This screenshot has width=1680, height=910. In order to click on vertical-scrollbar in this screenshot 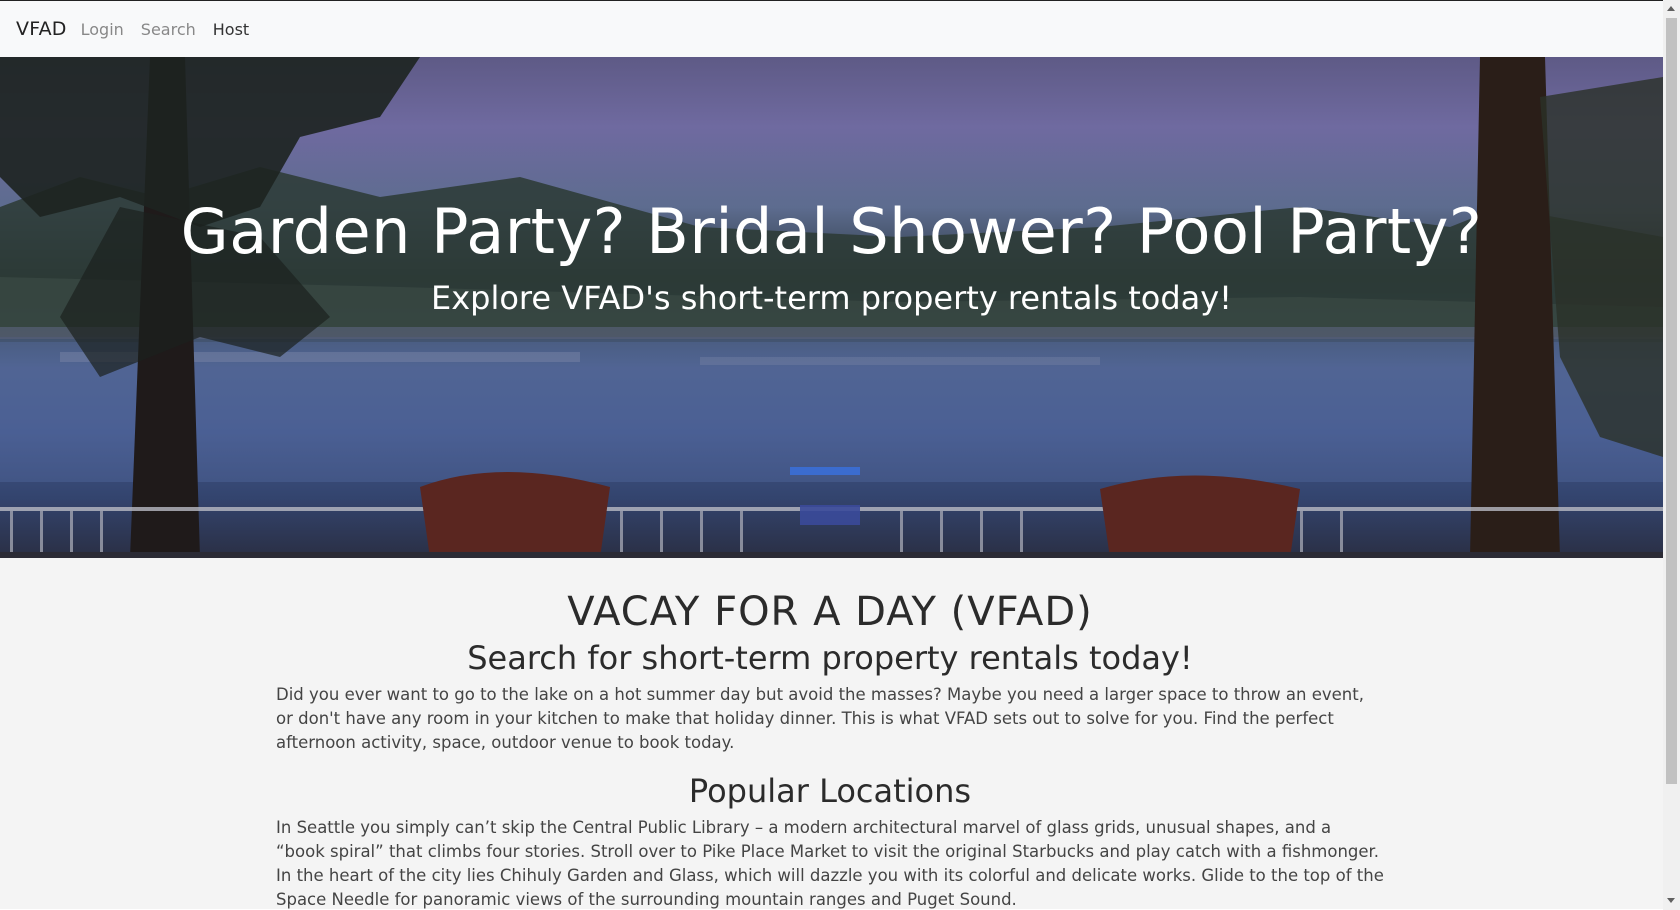, I will do `click(1671, 455)`.